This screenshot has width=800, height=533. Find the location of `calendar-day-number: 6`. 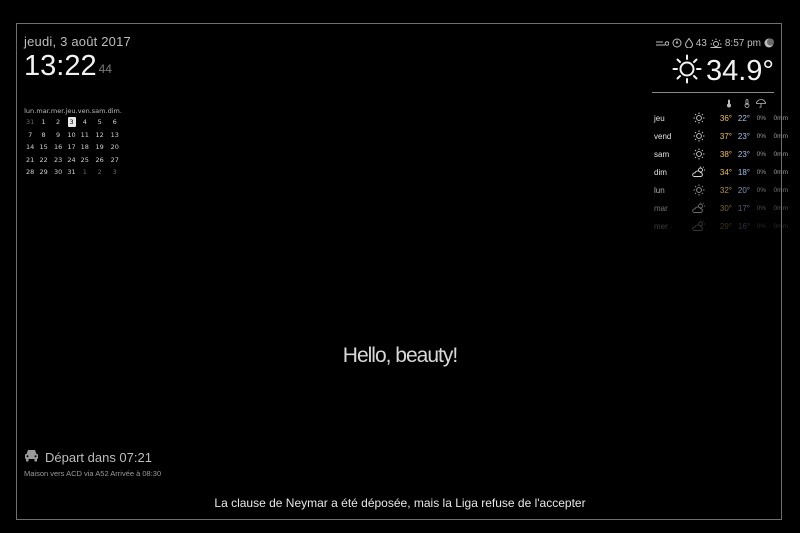

calendar-day-number: 6 is located at coordinates (114, 122).